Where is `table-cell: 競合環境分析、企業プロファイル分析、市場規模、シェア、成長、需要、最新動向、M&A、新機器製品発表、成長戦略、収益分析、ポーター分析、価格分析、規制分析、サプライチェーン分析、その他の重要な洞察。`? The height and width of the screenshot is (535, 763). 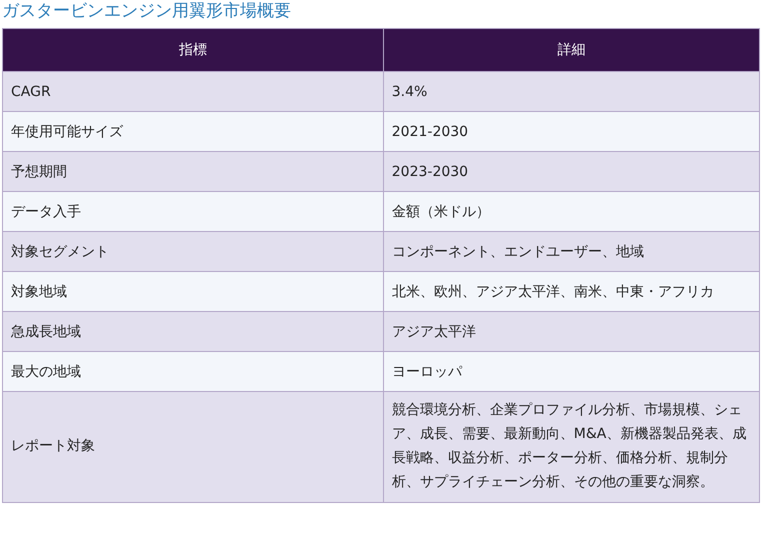
table-cell: 競合環境分析、企業プロファイル分析、市場規模、シェア、成長、需要、最新動向、M&A、新機器製品発表、成長戦略、収益分析、ポーター分析、価格分析、規制分析、サプライチェーン分析、その他の重要な洞察。 is located at coordinates (571, 447).